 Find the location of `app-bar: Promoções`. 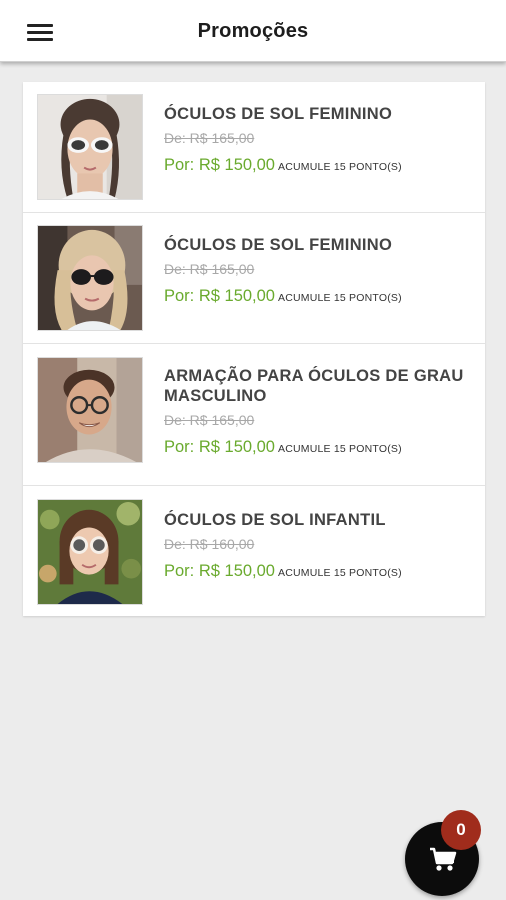

app-bar: Promoções is located at coordinates (253, 31).